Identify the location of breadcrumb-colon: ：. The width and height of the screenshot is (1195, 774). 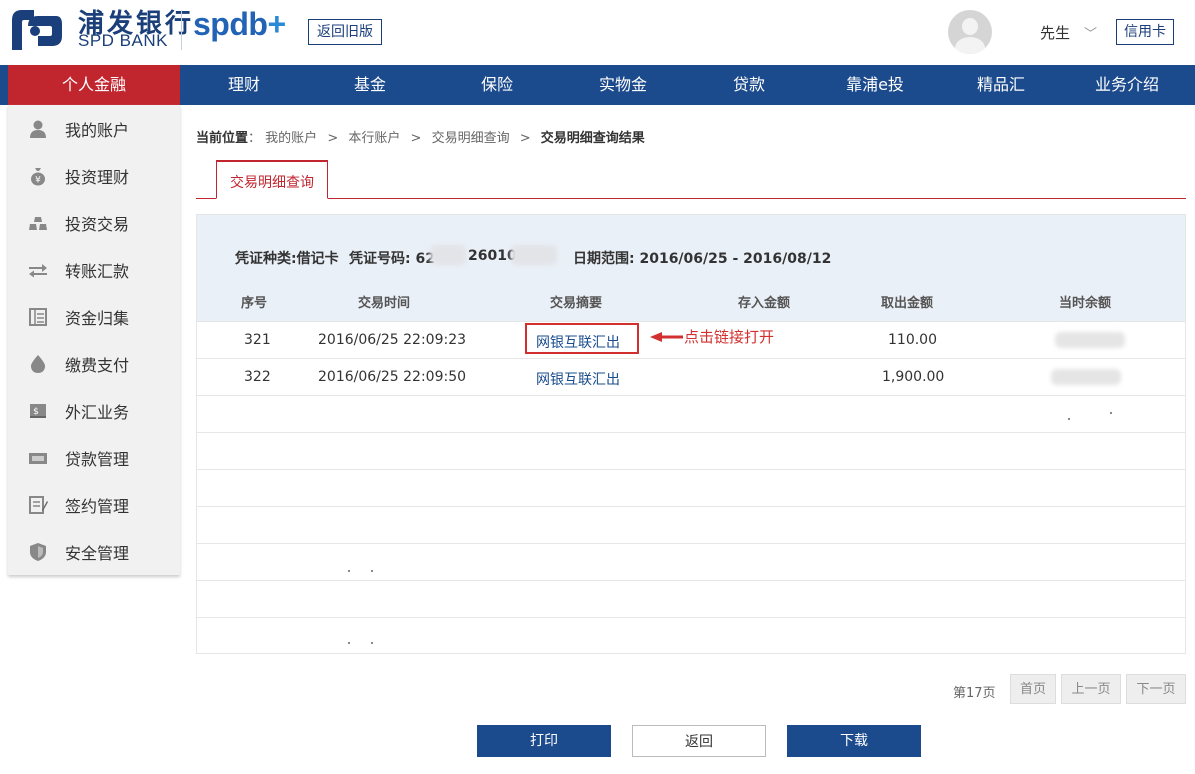
(255, 138).